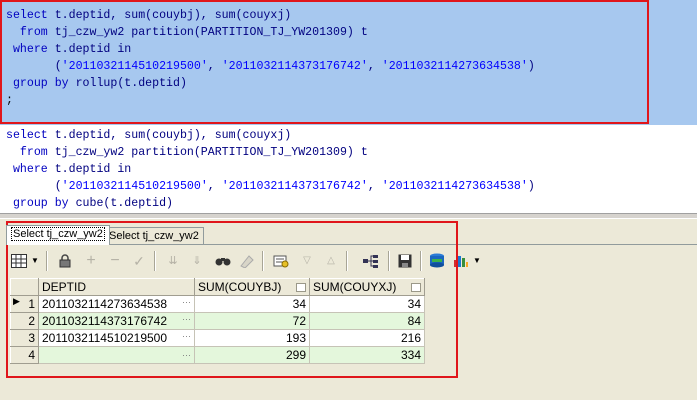 The height and width of the screenshot is (400, 697). I want to click on tab-result-1: Select tj_czw_yw2, so click(58, 235).